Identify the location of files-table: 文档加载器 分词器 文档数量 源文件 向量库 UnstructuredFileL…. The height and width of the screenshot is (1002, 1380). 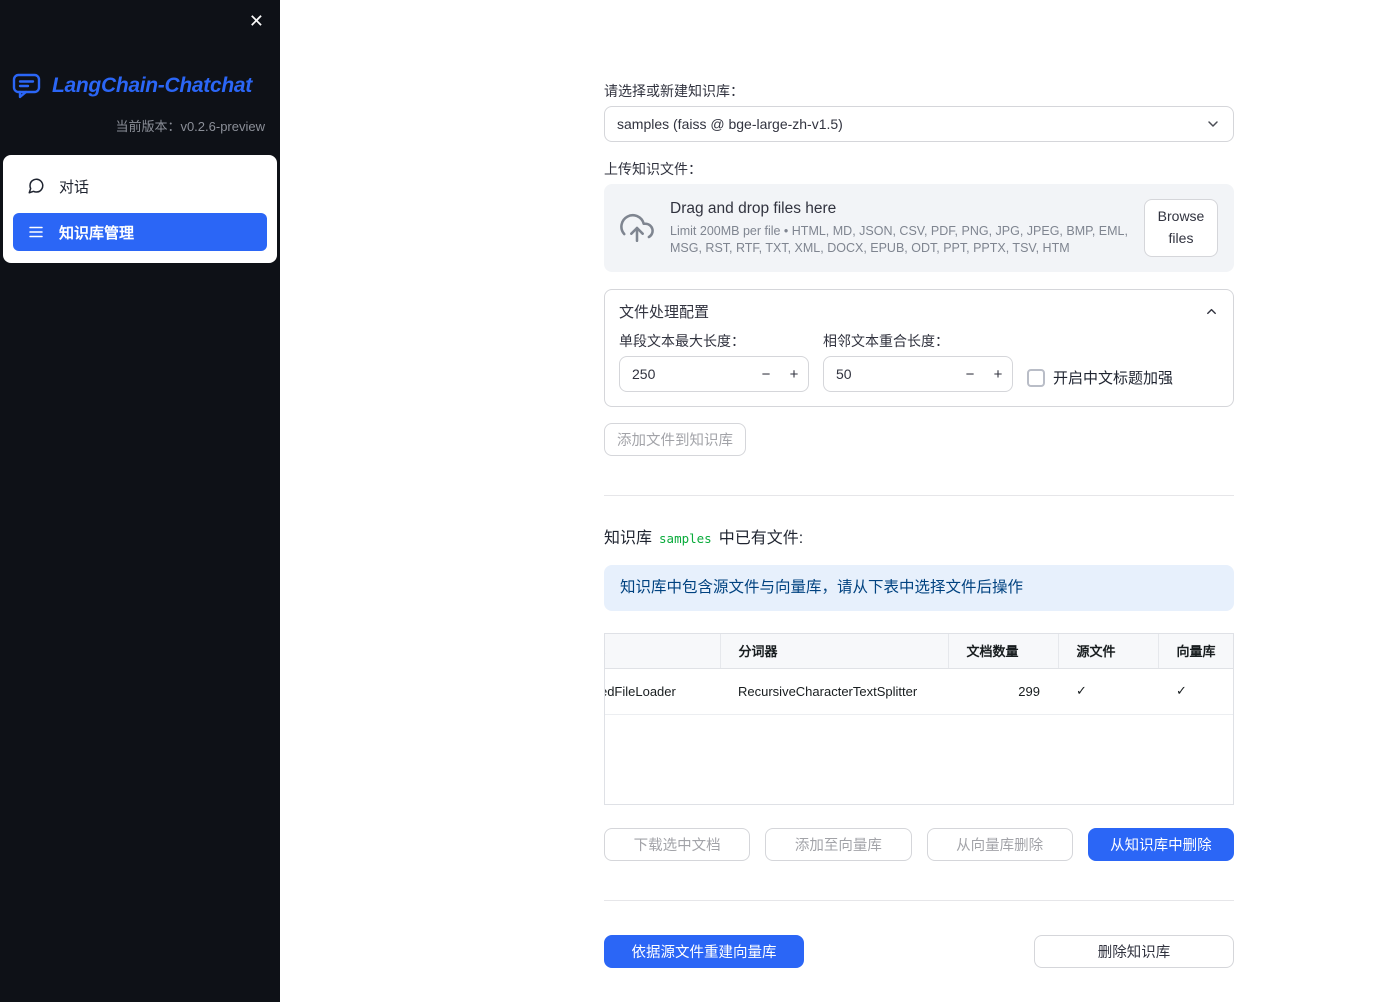
(919, 719).